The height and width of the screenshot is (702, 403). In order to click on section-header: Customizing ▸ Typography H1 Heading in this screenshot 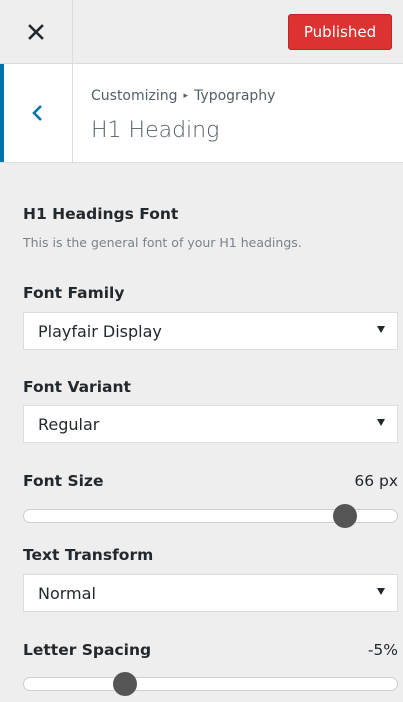, I will do `click(201, 113)`.